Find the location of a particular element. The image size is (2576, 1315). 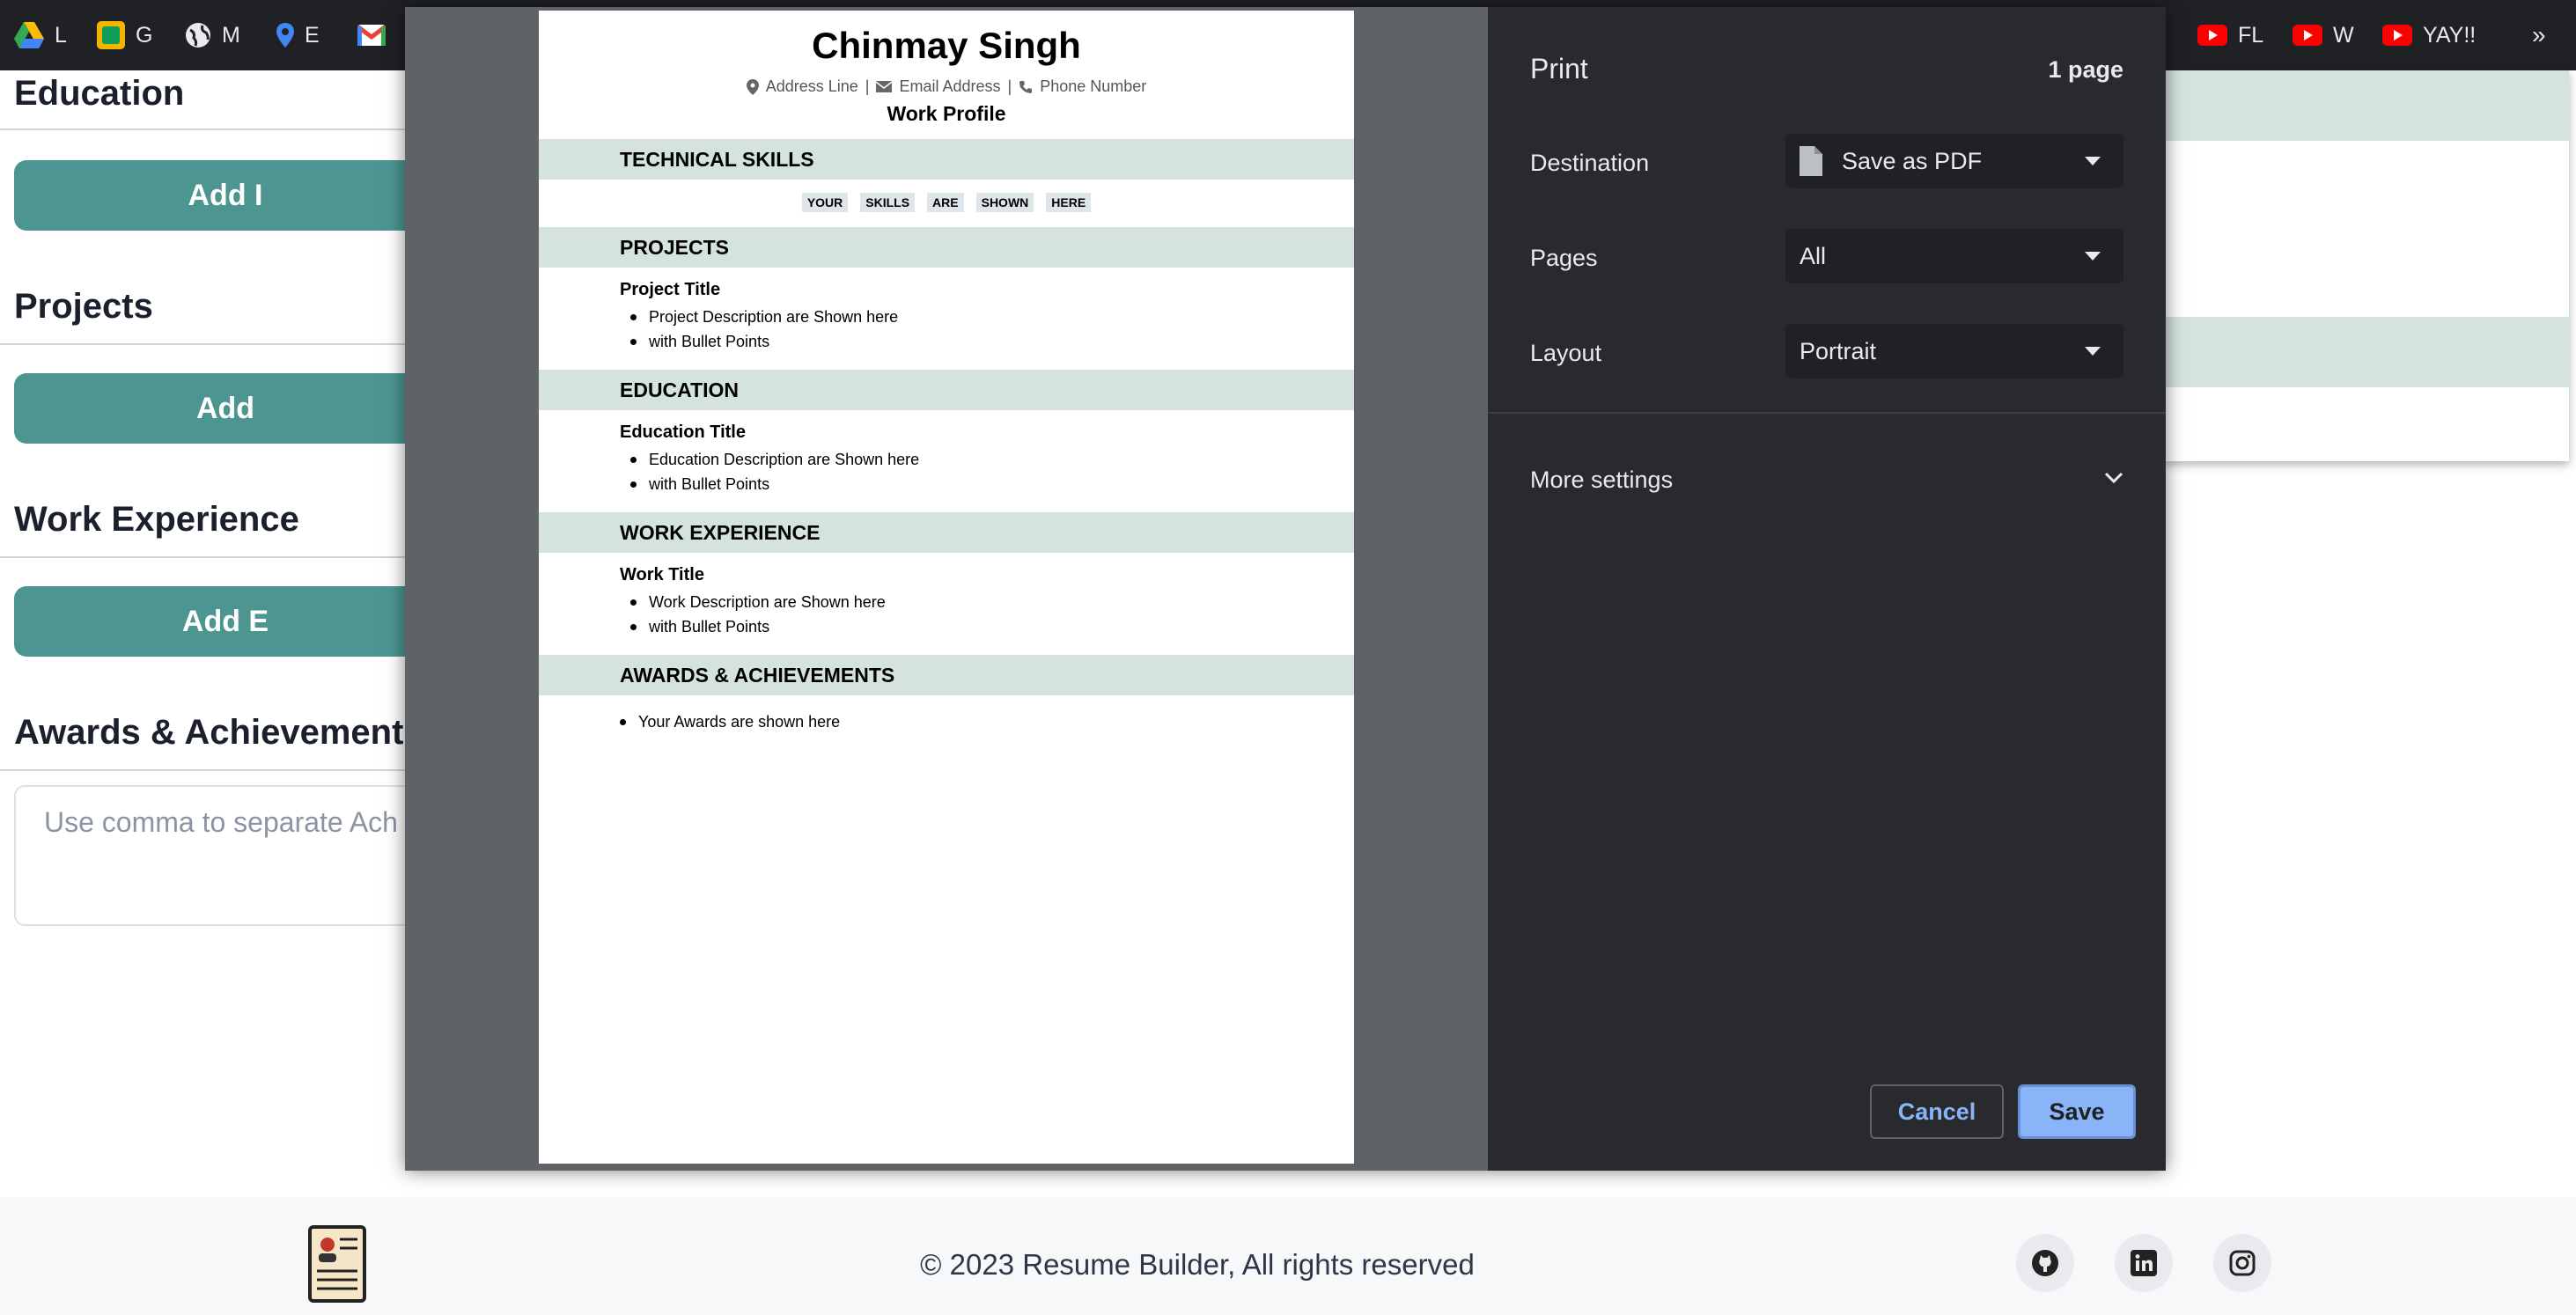

more-settings-toggle: More settings is located at coordinates (1827, 480).